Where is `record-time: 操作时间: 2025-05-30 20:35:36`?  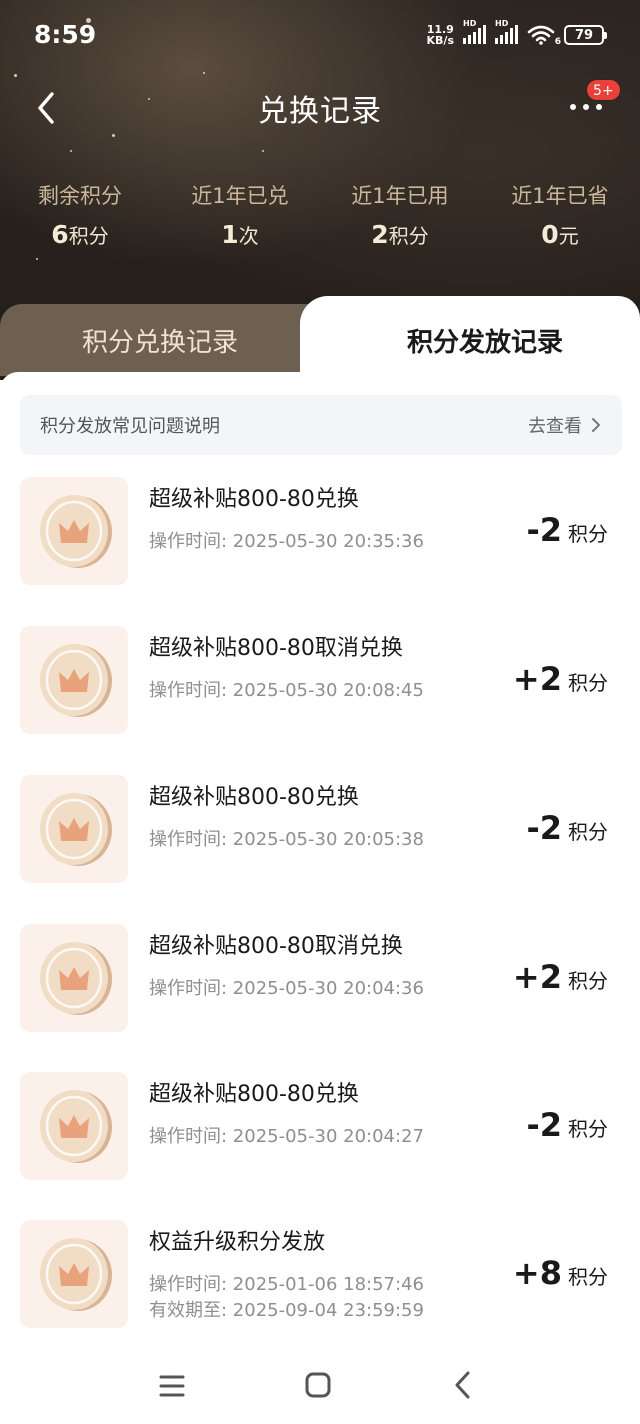 record-time: 操作时间: 2025-05-30 20:35:36 is located at coordinates (286, 541).